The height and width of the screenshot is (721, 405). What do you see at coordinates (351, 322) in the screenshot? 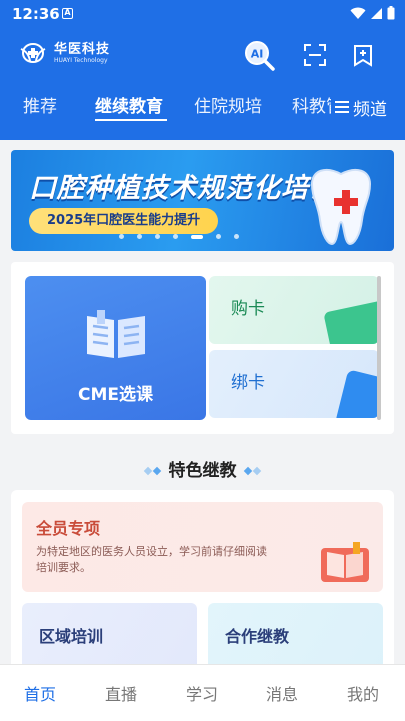
I see `card-icon` at bounding box center [351, 322].